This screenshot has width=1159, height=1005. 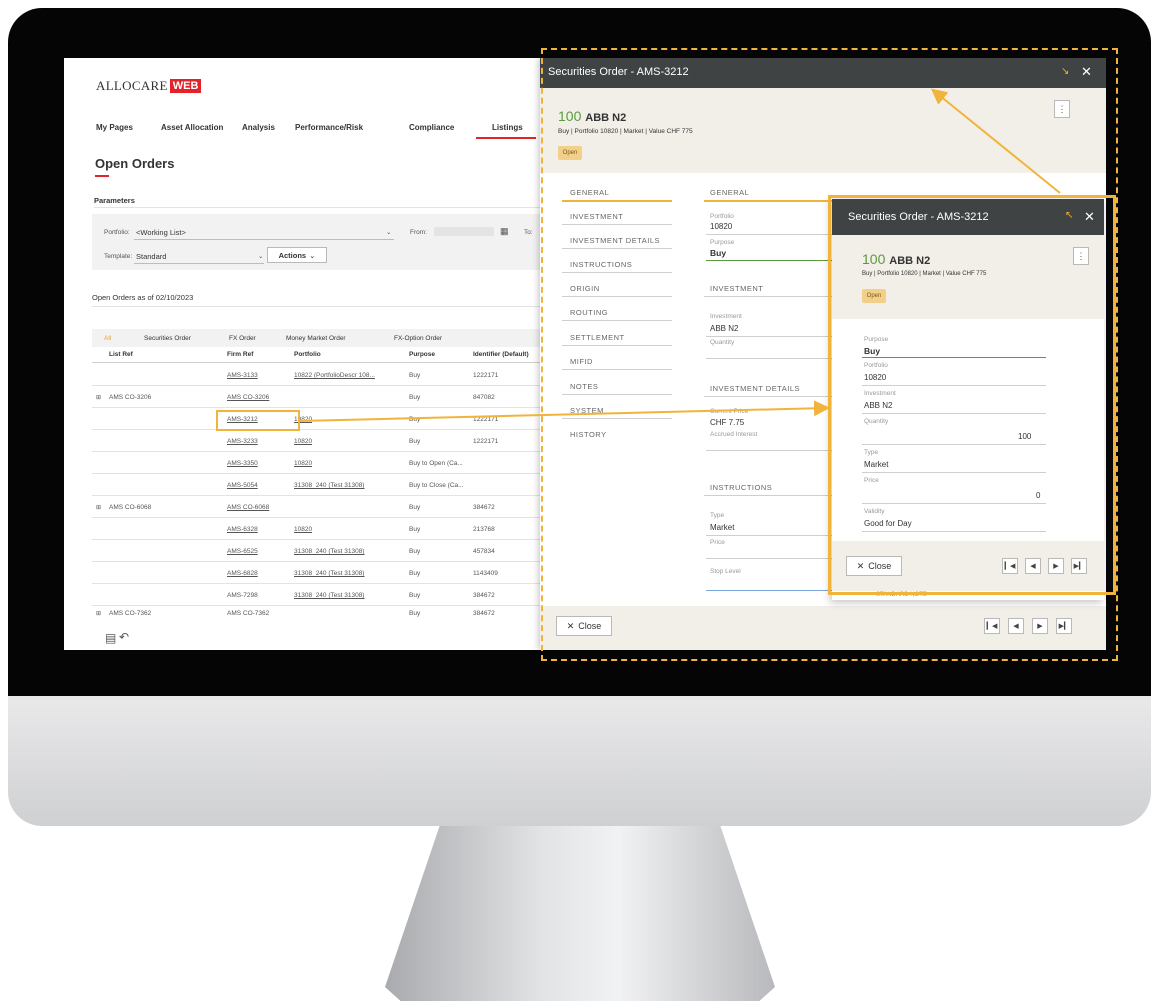 I want to click on nav-compliance: Compliance, so click(x=431, y=127).